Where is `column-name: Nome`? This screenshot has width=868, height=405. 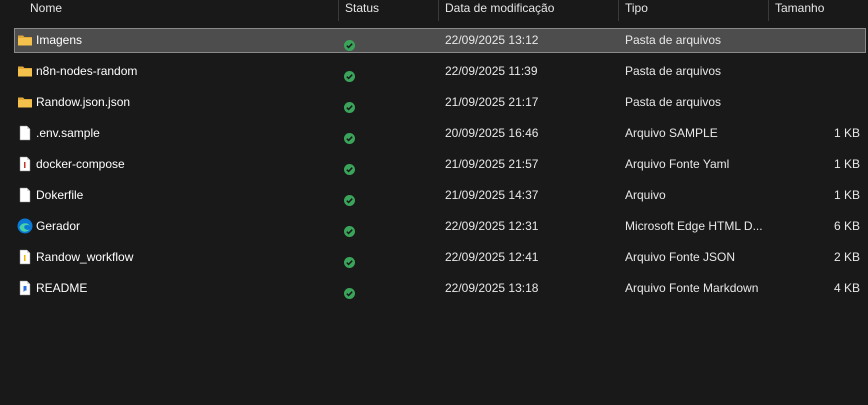
column-name: Nome is located at coordinates (46, 10).